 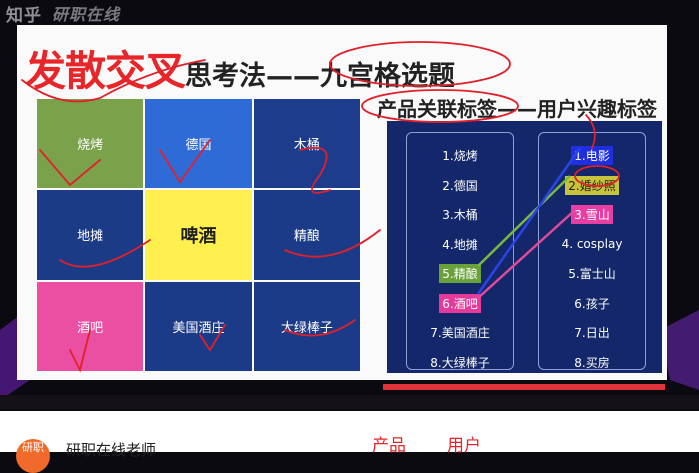 What do you see at coordinates (111, 449) in the screenshot?
I see `author-name: 研职在线老师` at bounding box center [111, 449].